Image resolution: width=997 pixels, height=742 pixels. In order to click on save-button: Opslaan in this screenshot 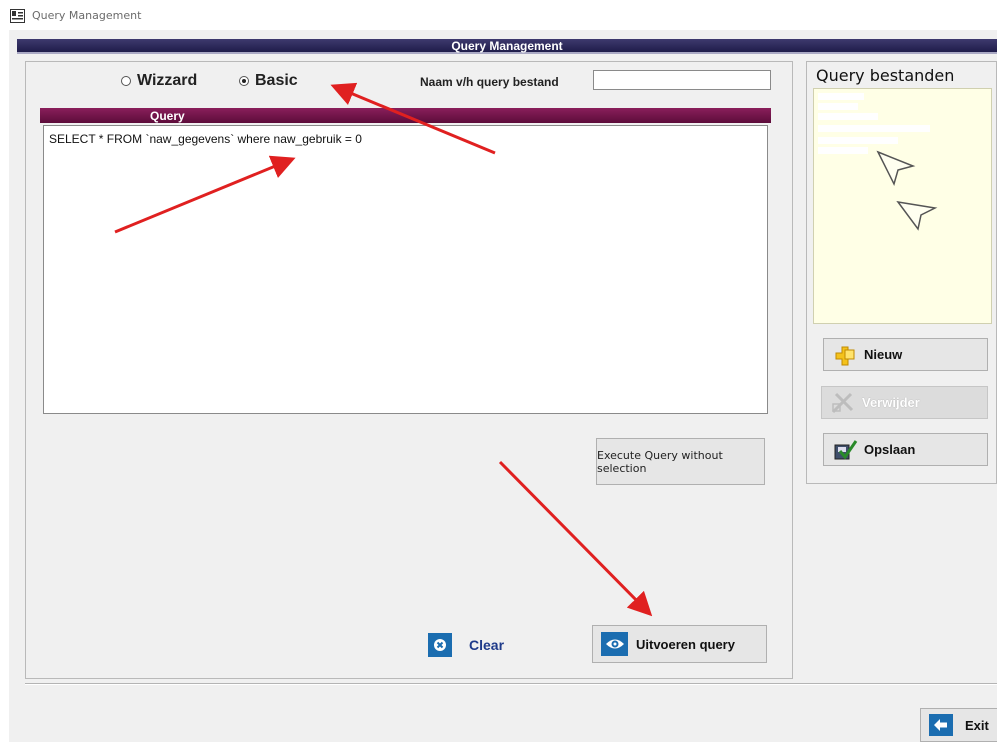, I will do `click(905, 449)`.